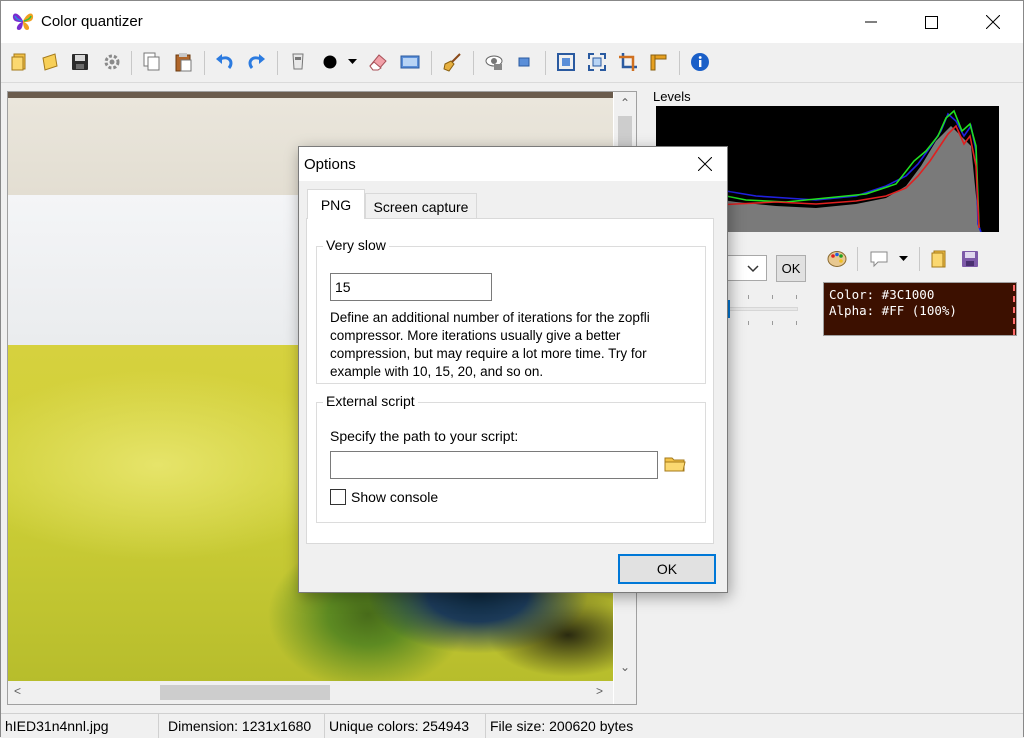 This screenshot has height=738, width=1024. I want to click on speech-bubble-icon, so click(879, 259).